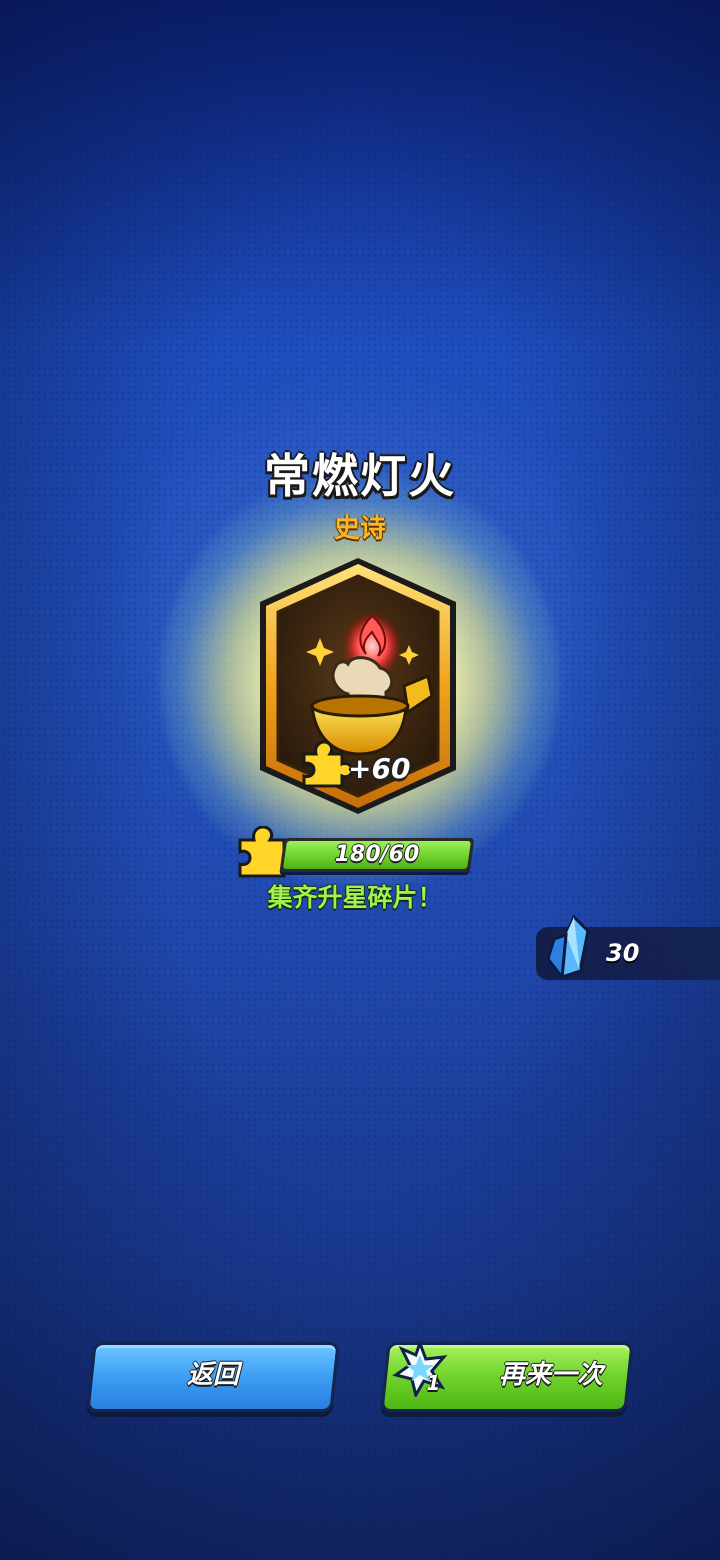  I want to click on rarity-label: 史诗, so click(359, 529).